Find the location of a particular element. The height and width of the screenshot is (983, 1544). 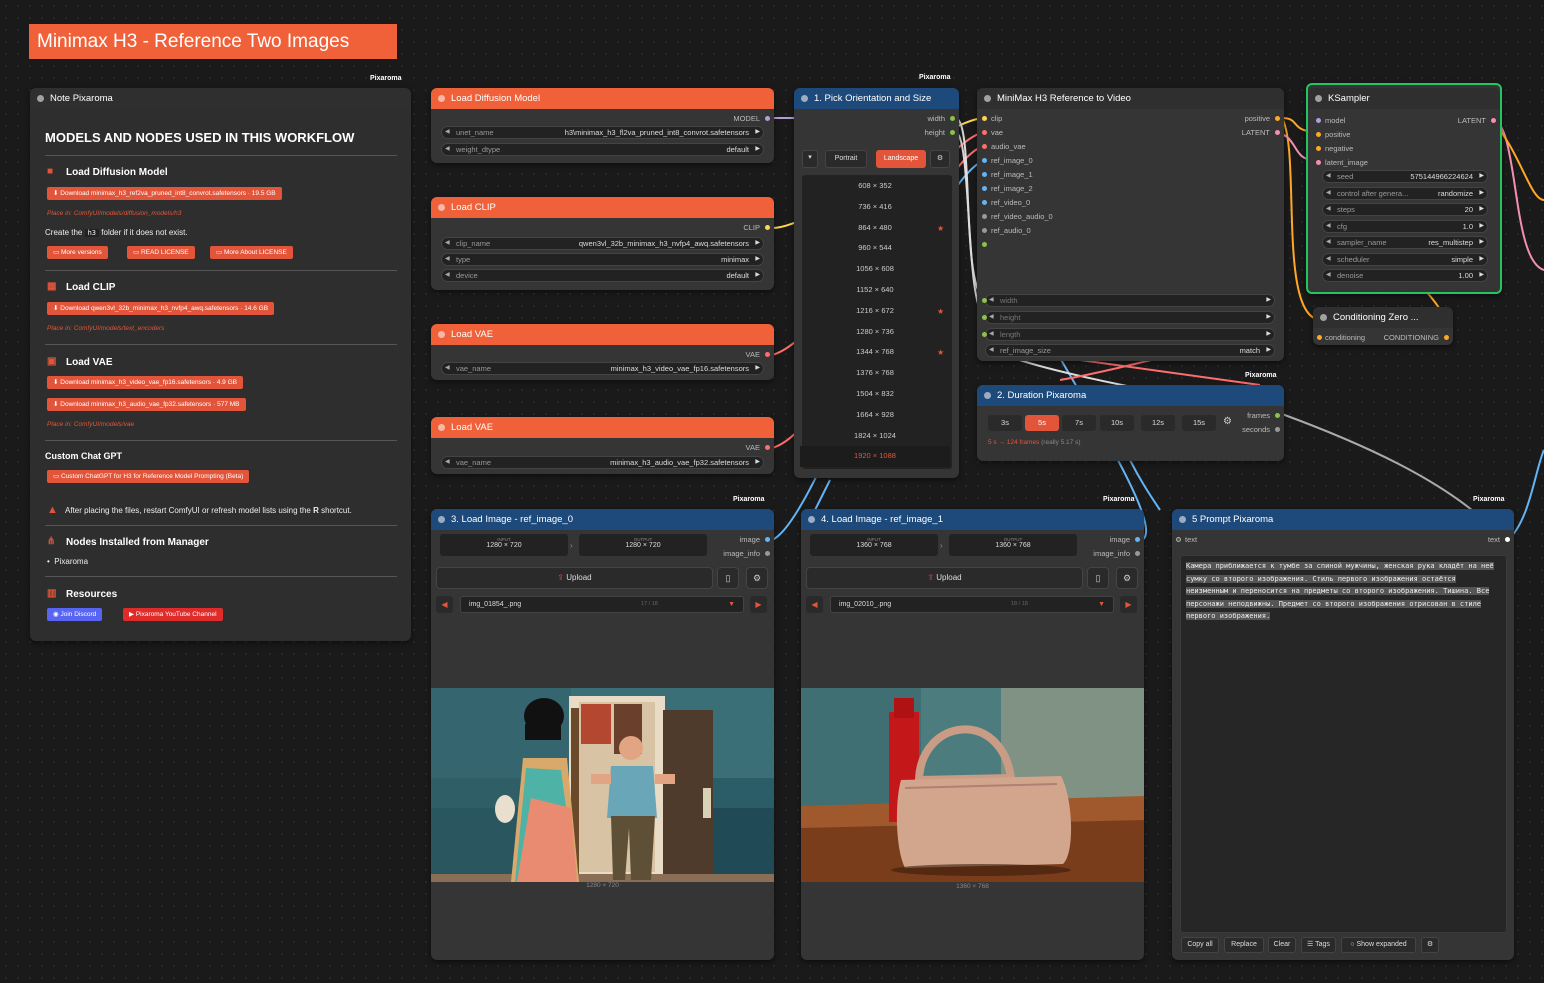

resolution-item: 608 × 352 is located at coordinates (875, 186).